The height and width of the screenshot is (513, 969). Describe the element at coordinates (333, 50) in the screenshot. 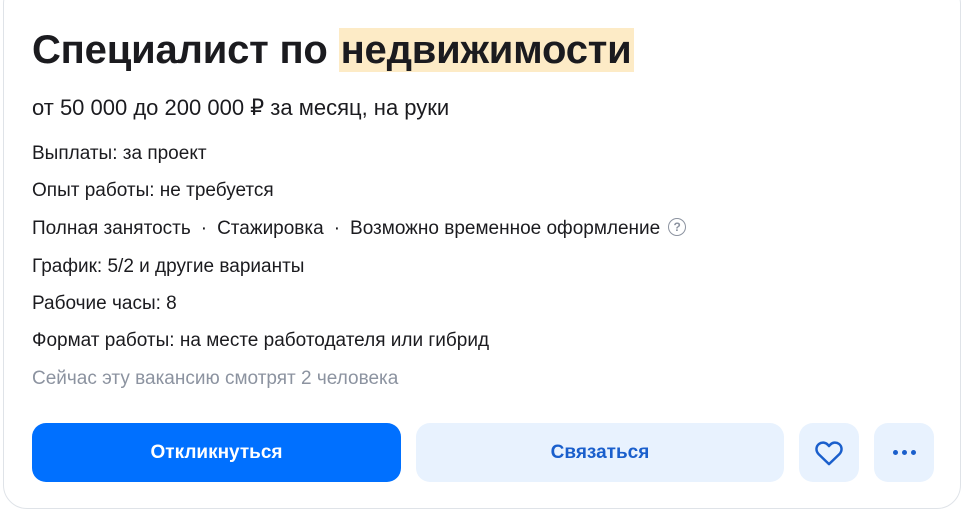

I see `vacancy-title: Специалист по недвижимости` at that location.